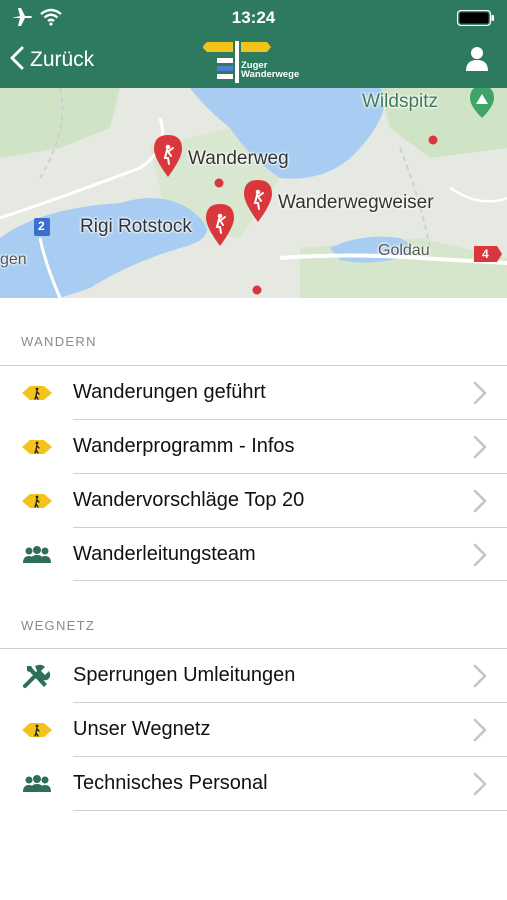 This screenshot has width=507, height=900. Describe the element at coordinates (136, 226) in the screenshot. I see `map-label-rigi-rotstock: Rigi Rotstock` at that location.